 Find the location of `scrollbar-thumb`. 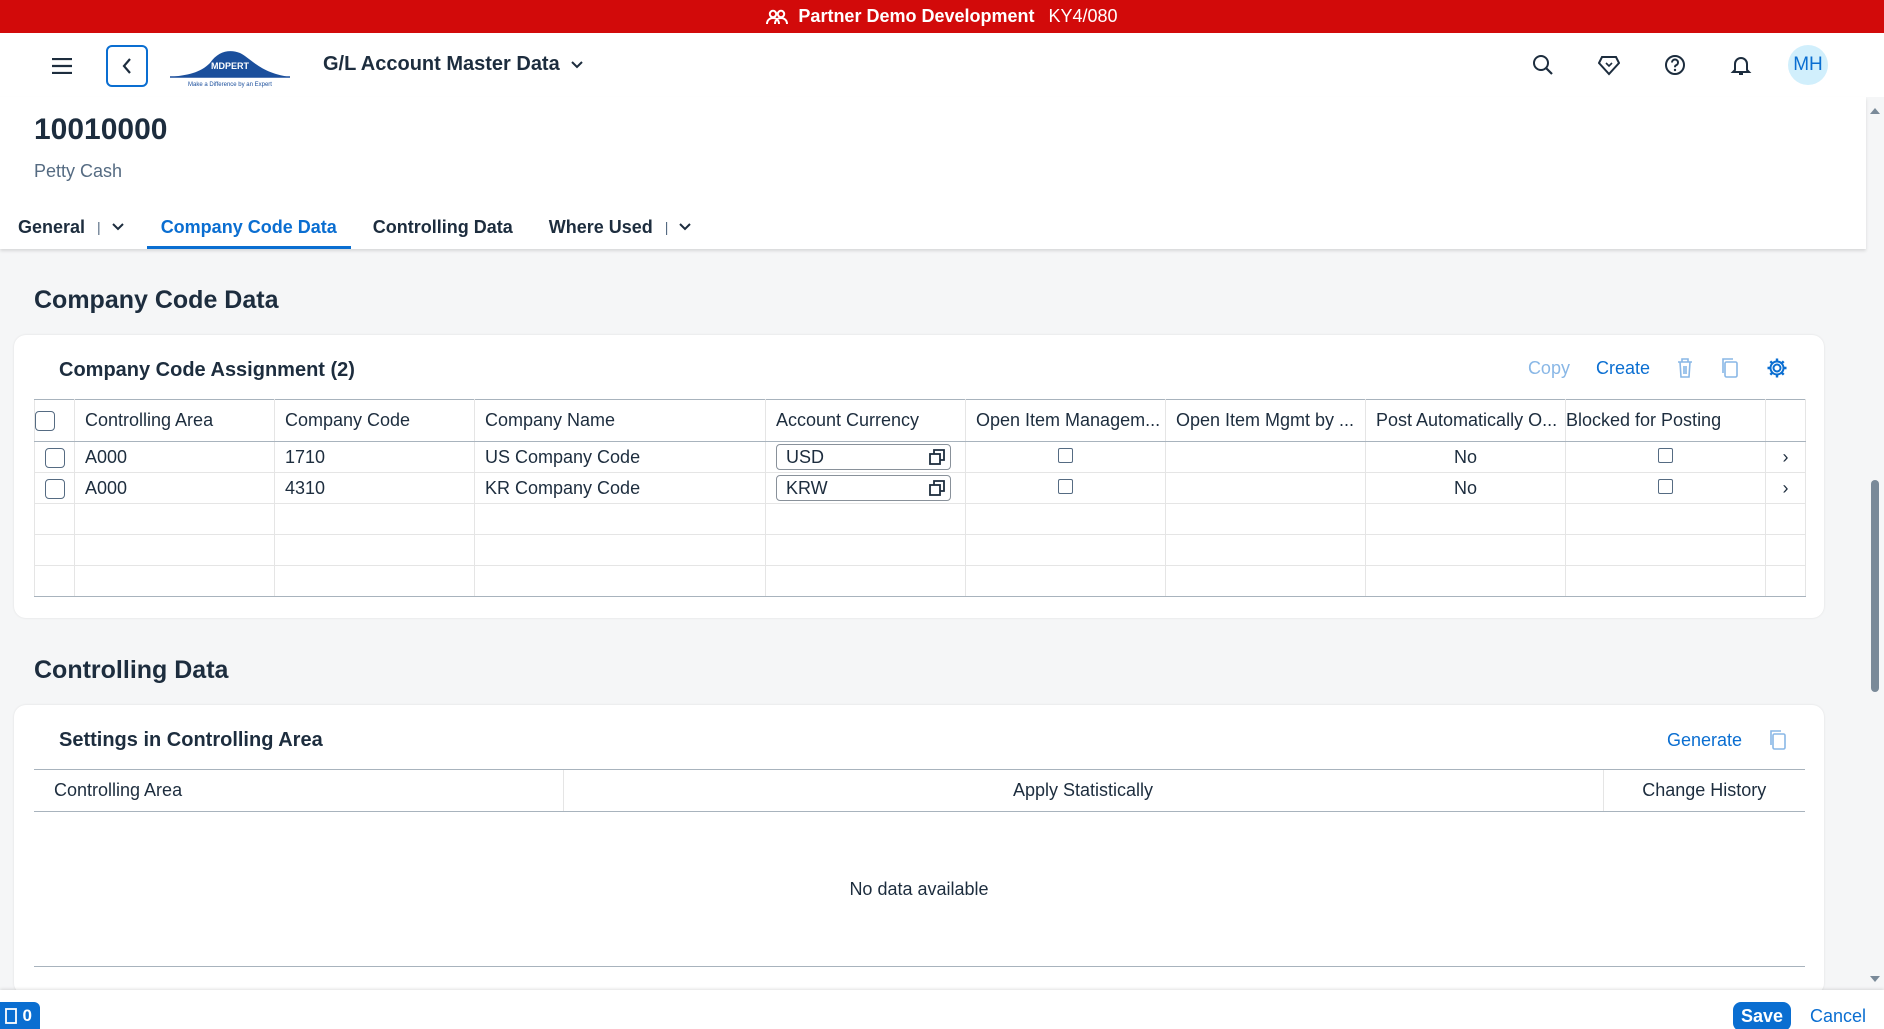

scrollbar-thumb is located at coordinates (1875, 586).